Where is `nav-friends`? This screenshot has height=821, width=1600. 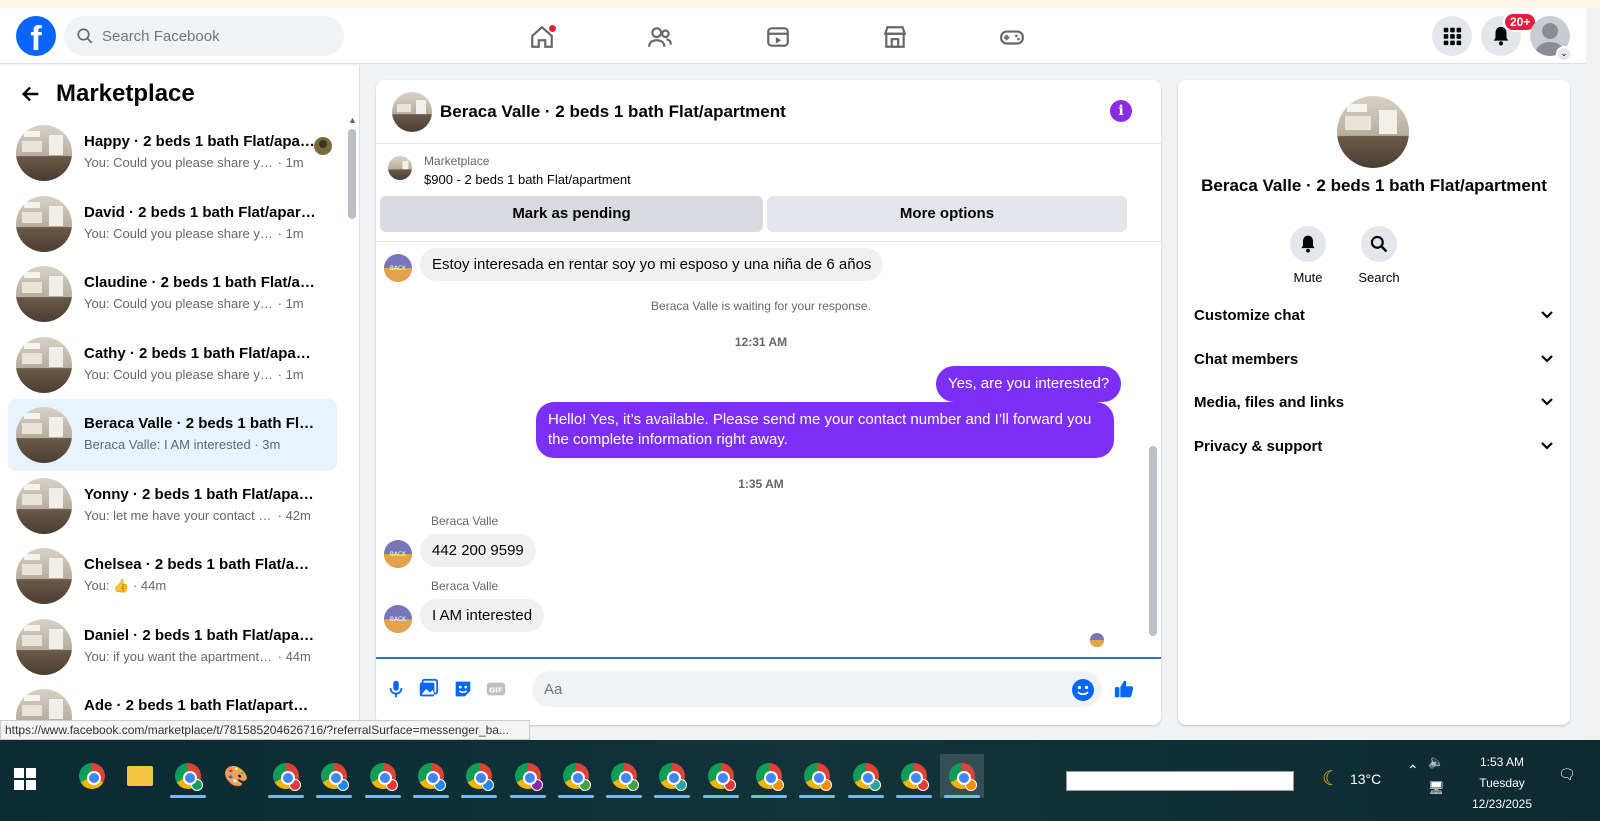 nav-friends is located at coordinates (660, 37).